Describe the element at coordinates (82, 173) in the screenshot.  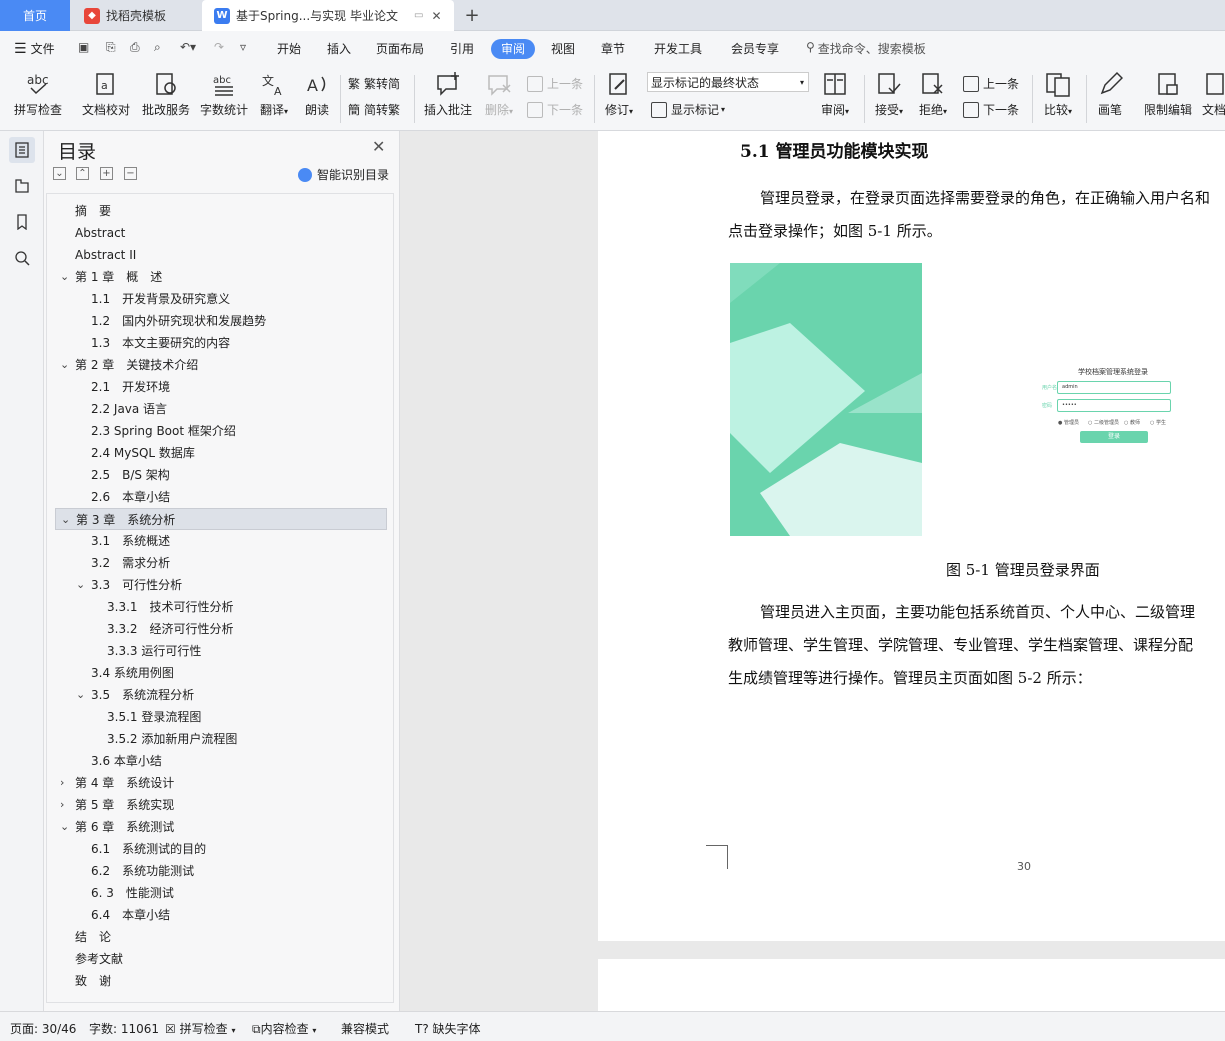
I see `expand-level-icon: ⌃` at that location.